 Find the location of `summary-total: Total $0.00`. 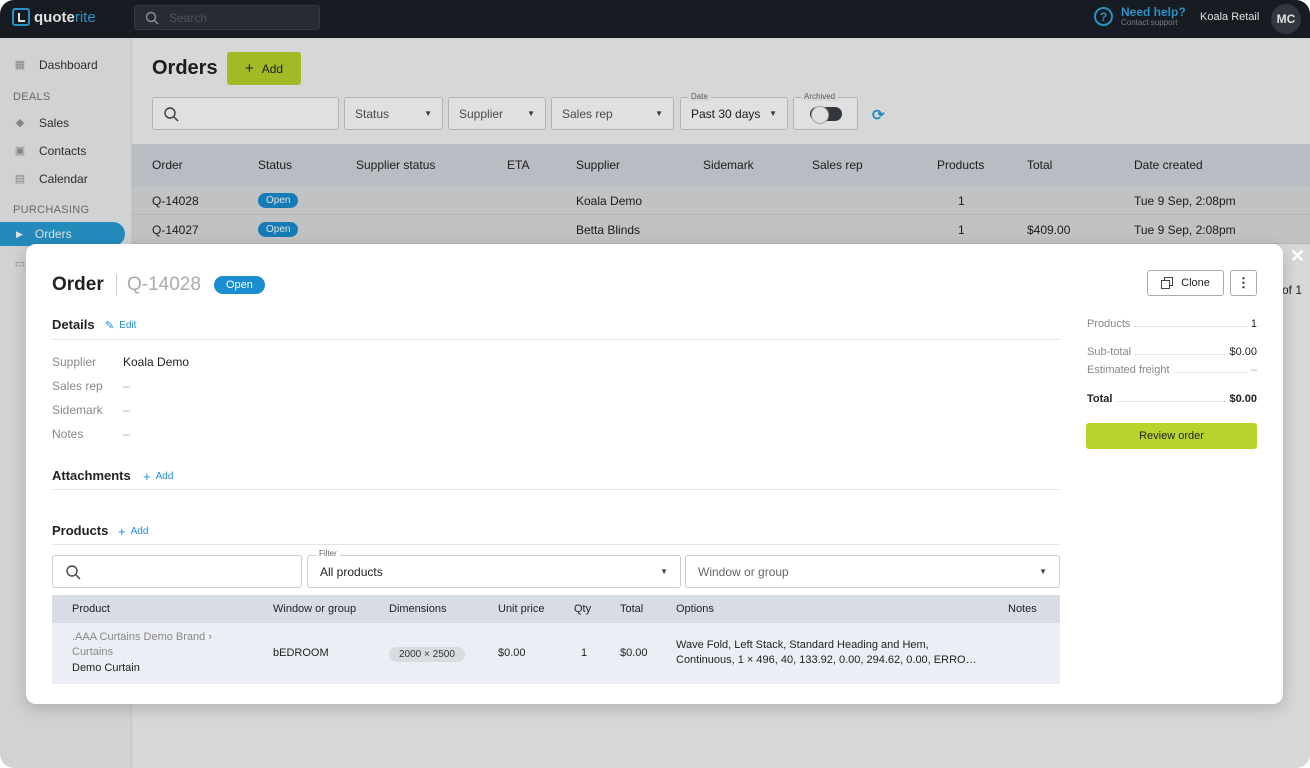

summary-total: Total $0.00 is located at coordinates (1172, 399).